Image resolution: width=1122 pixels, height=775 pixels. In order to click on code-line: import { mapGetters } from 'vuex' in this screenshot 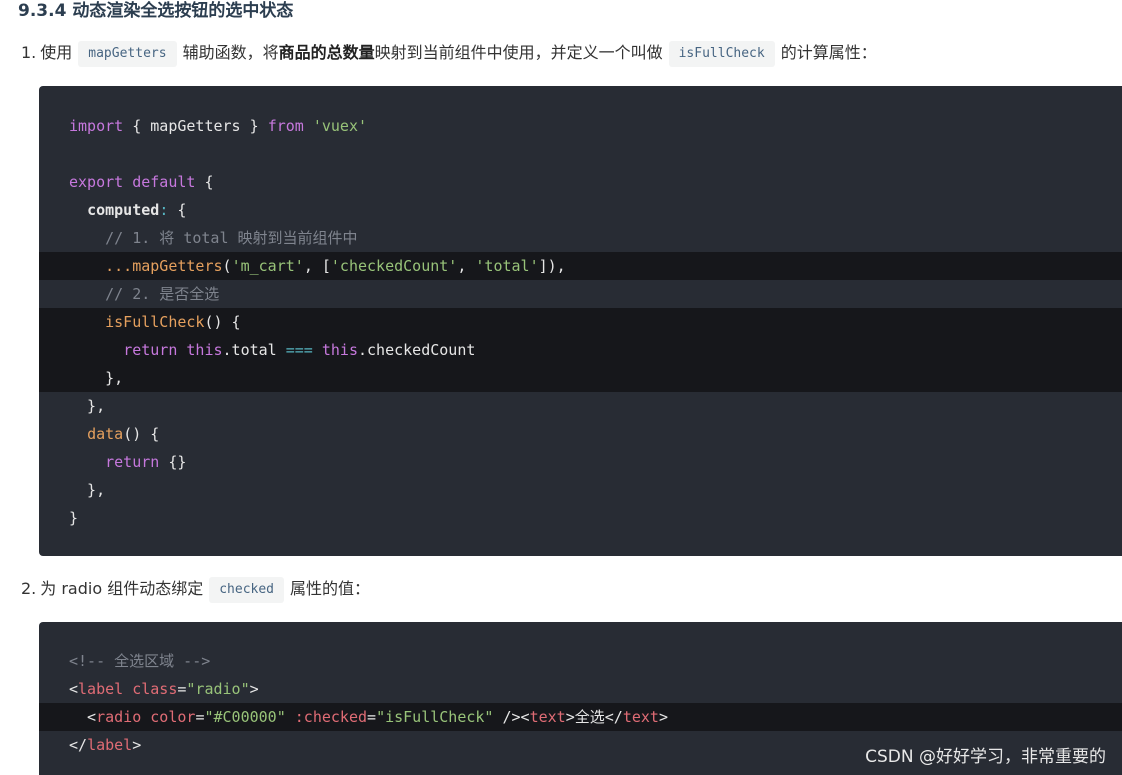, I will do `click(218, 126)`.